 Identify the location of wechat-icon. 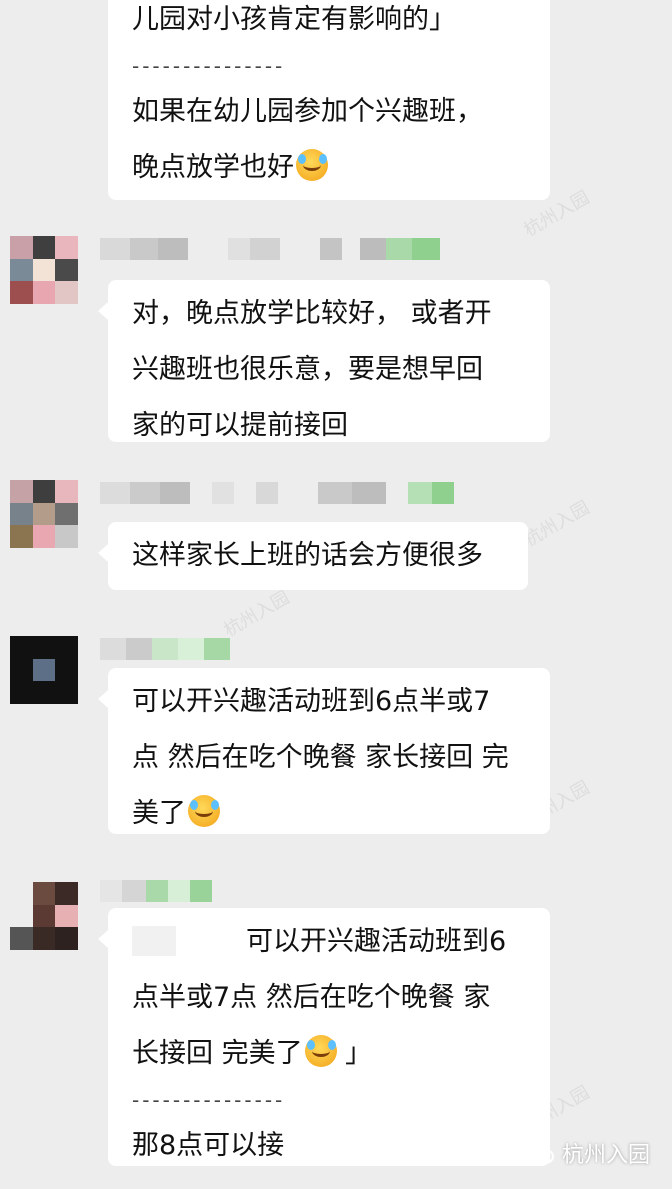
(540, 1153).